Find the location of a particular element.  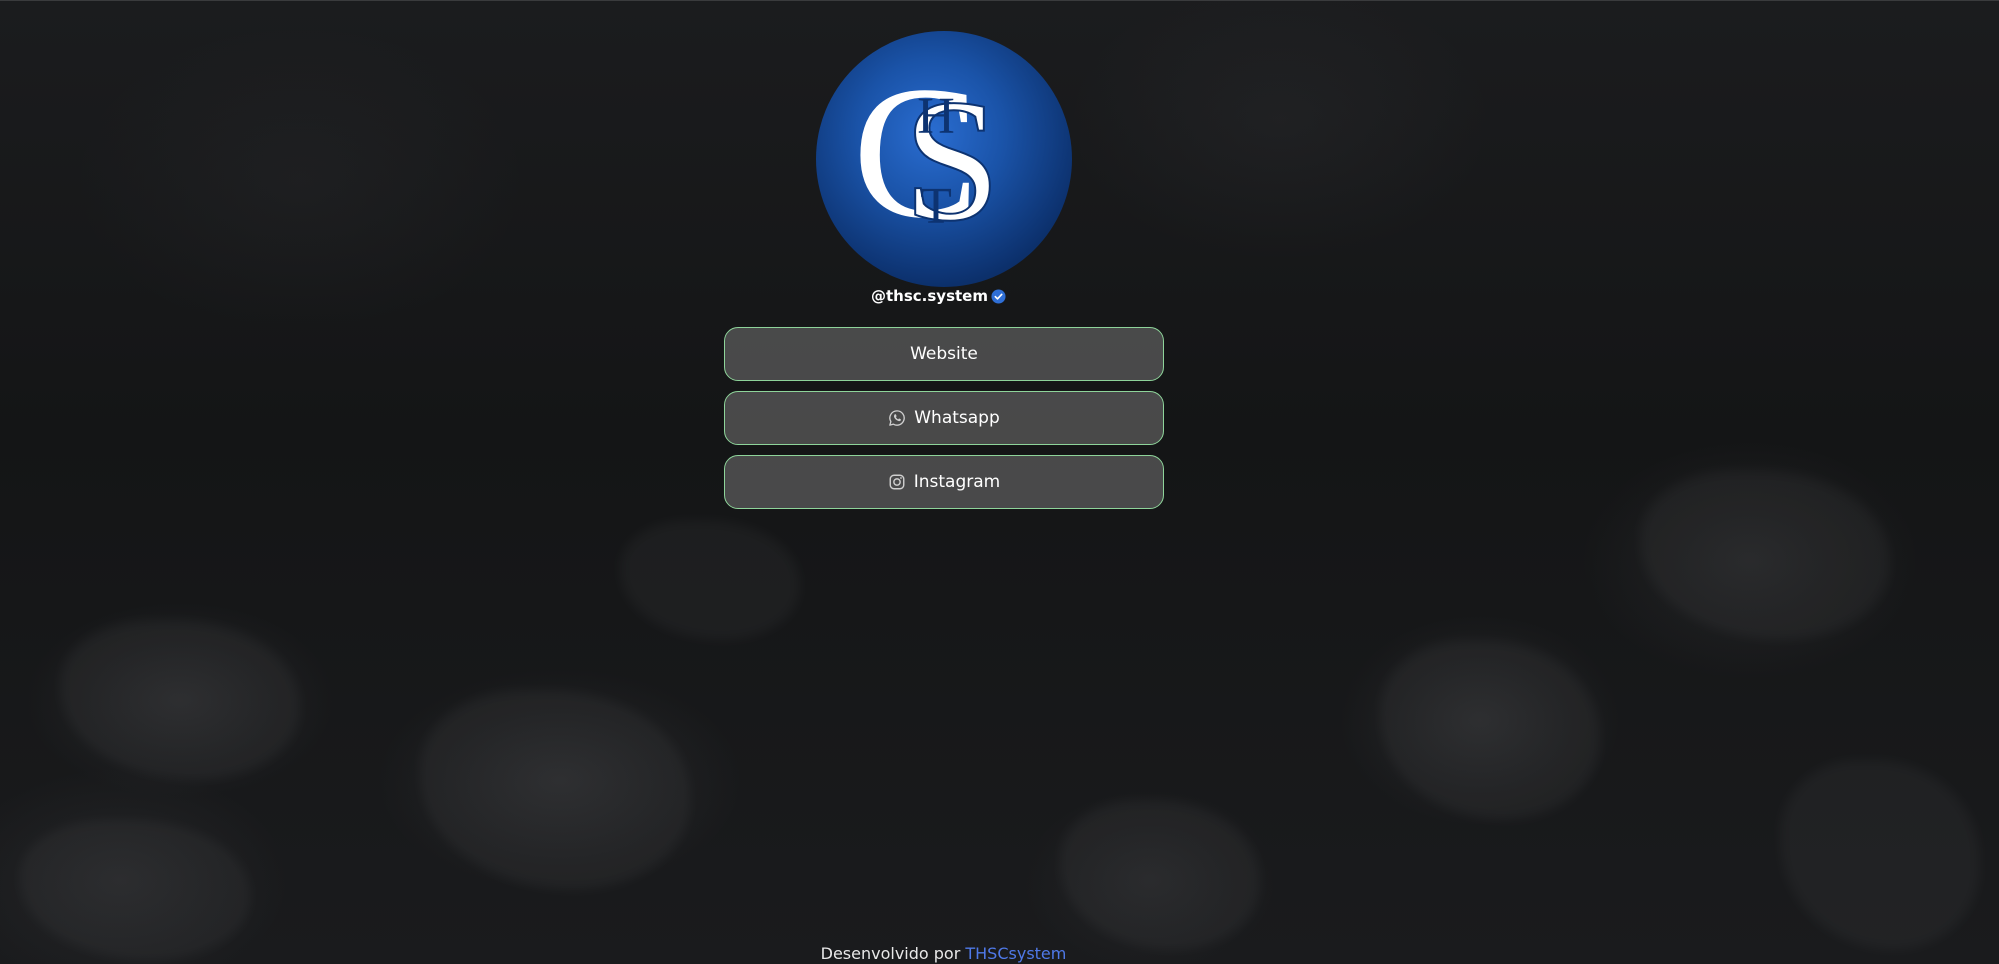

top-border is located at coordinates (999, 0).